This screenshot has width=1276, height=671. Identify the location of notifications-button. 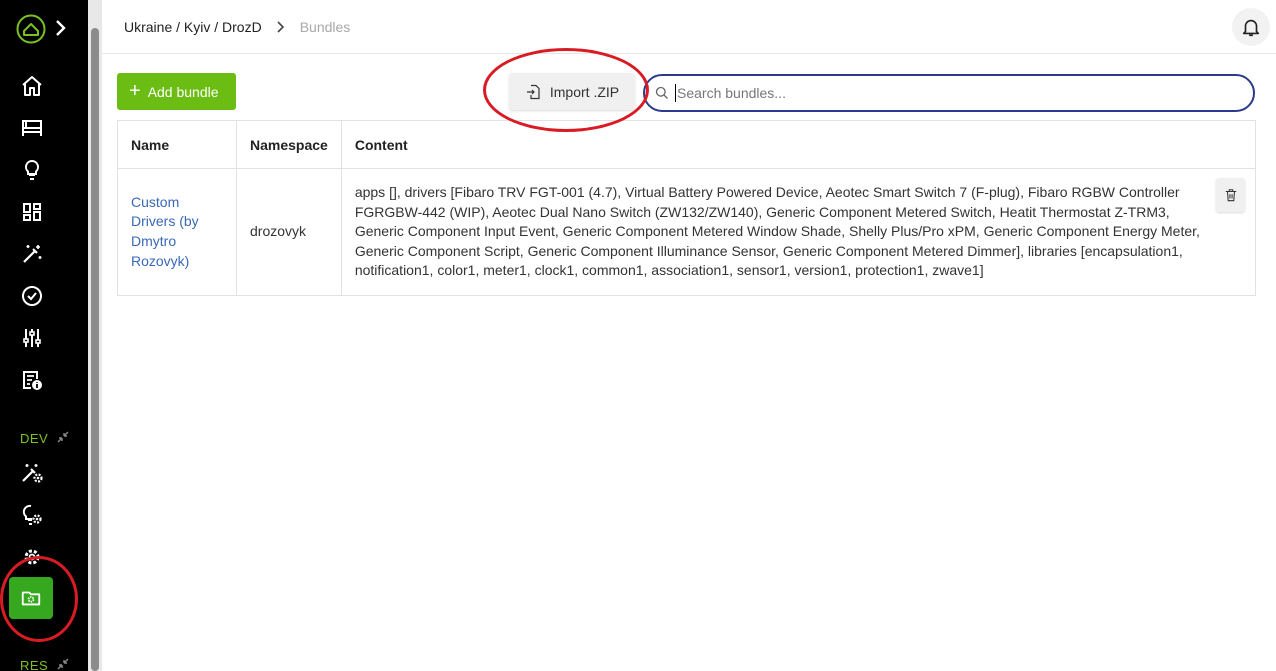
(1251, 27).